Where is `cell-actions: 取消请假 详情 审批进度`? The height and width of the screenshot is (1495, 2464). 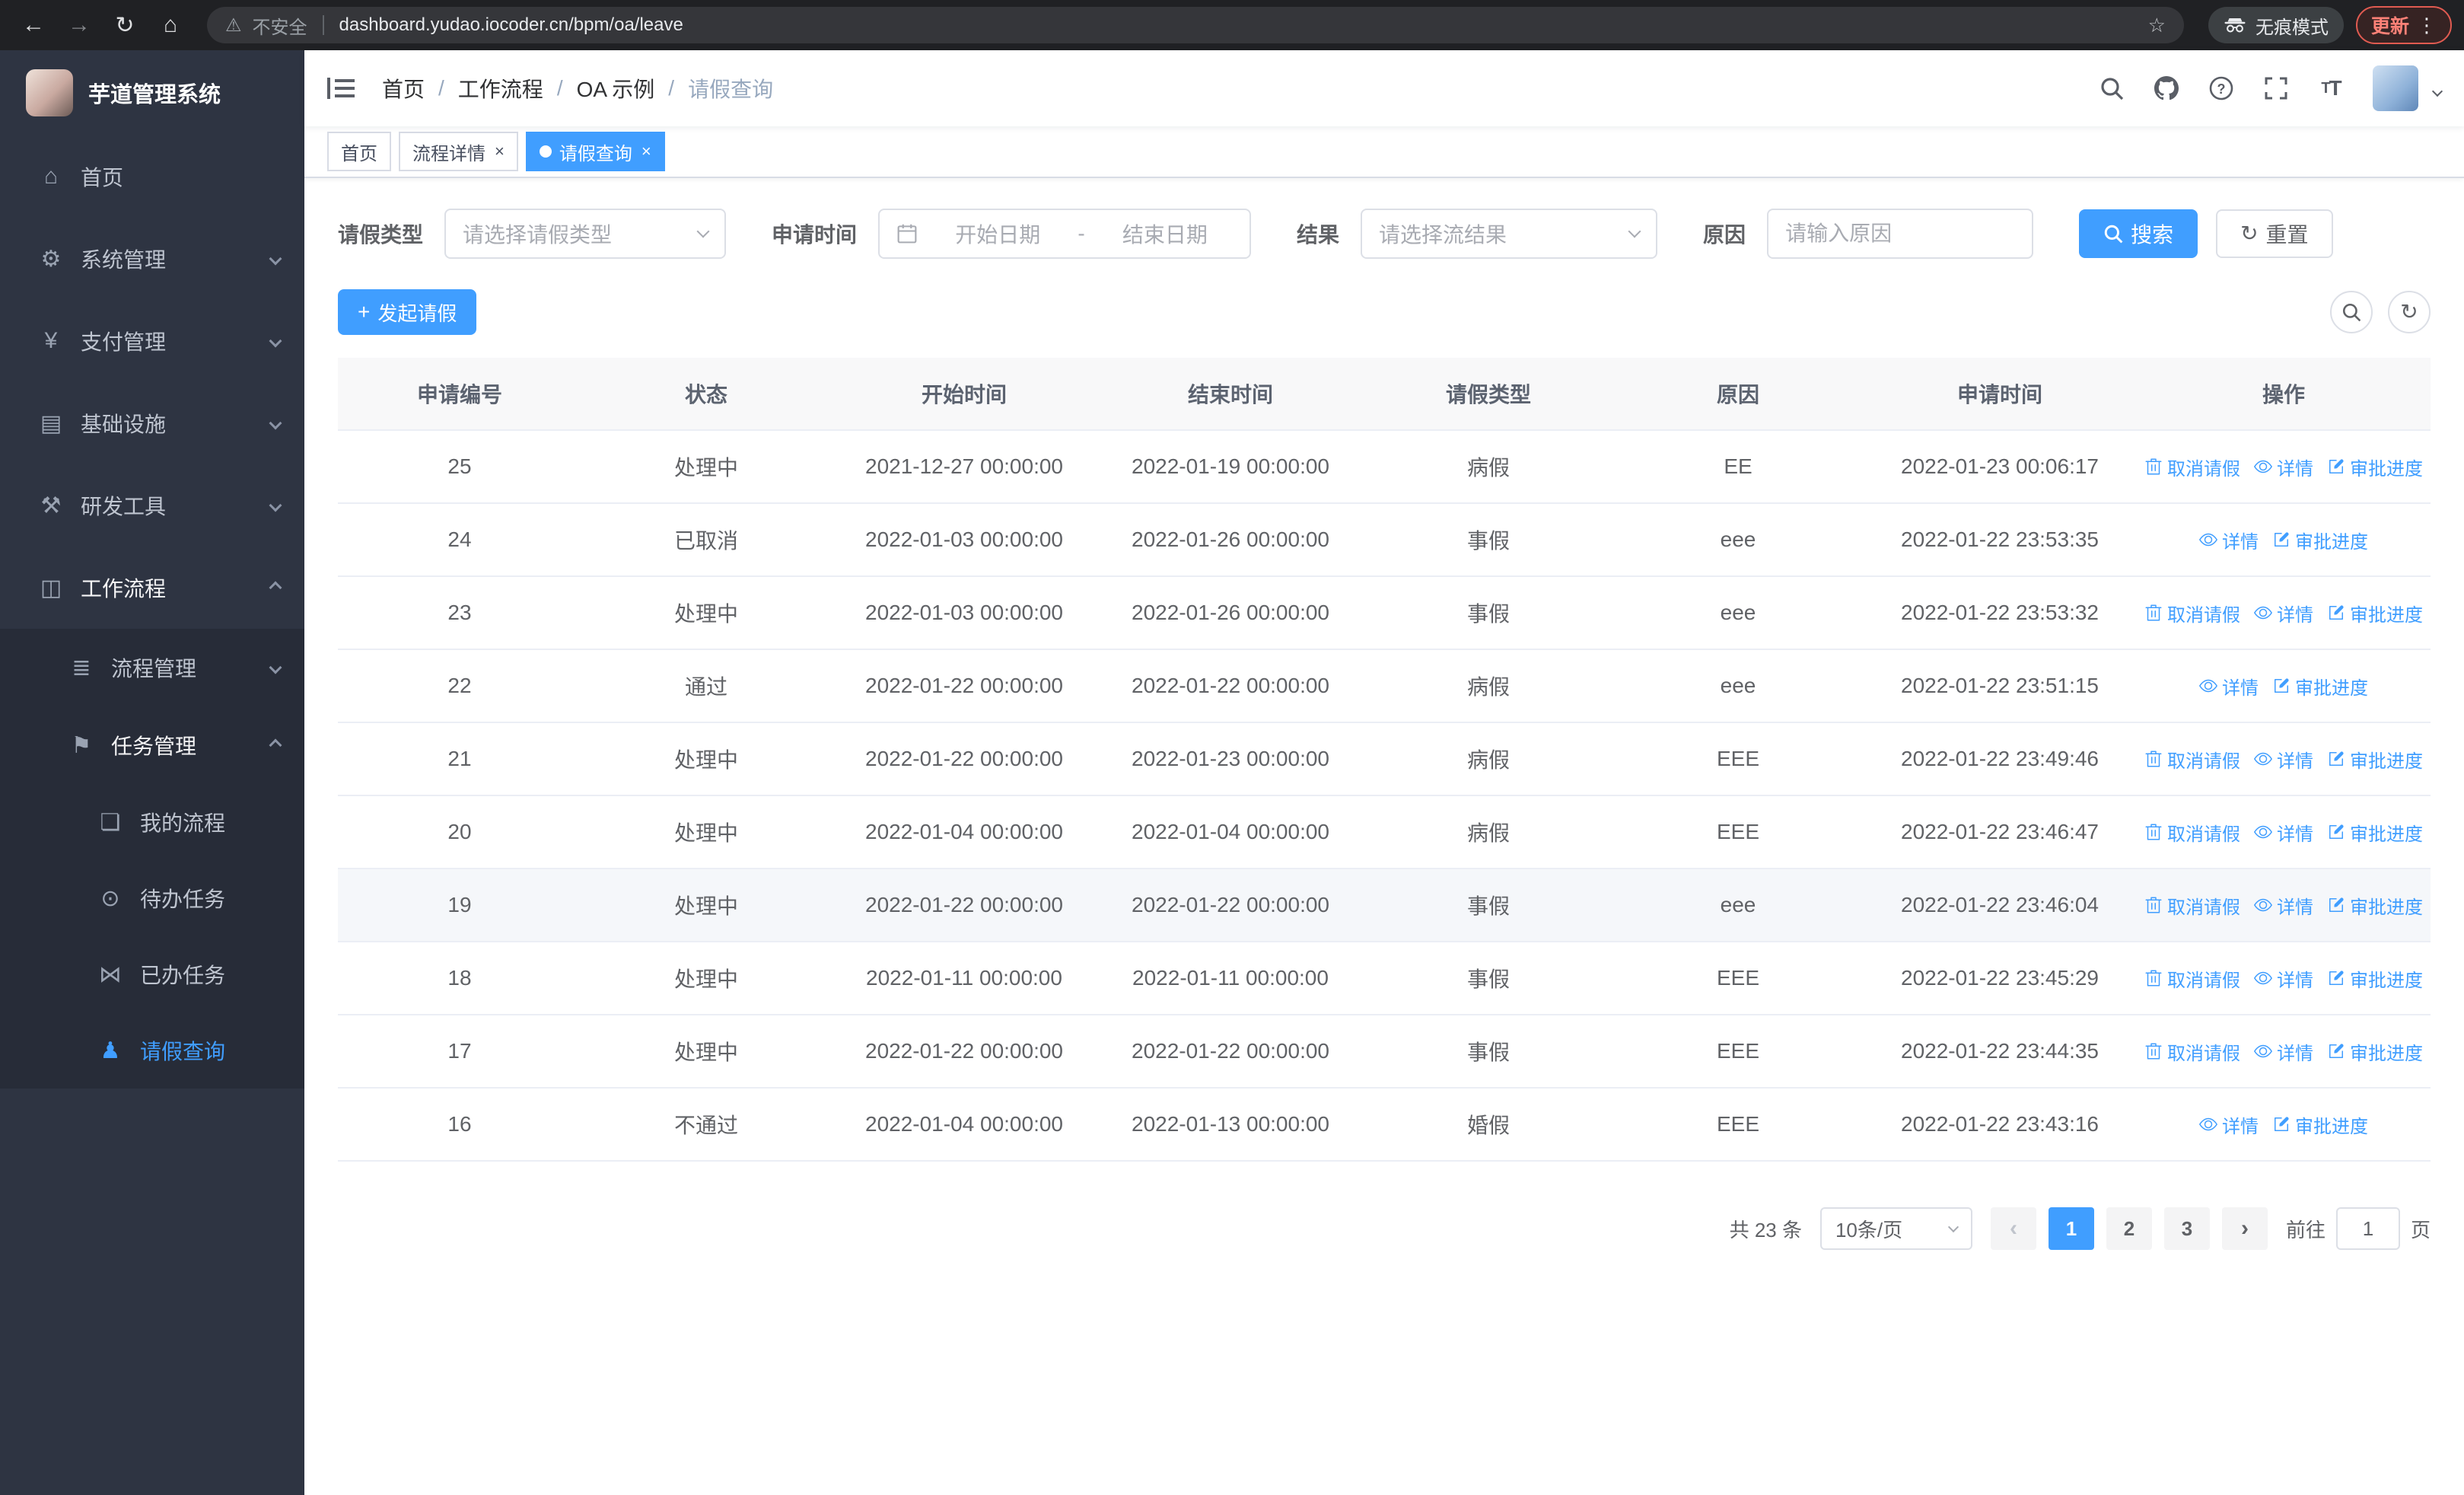 cell-actions: 取消请假 详情 审批进度 is located at coordinates (2284, 832).